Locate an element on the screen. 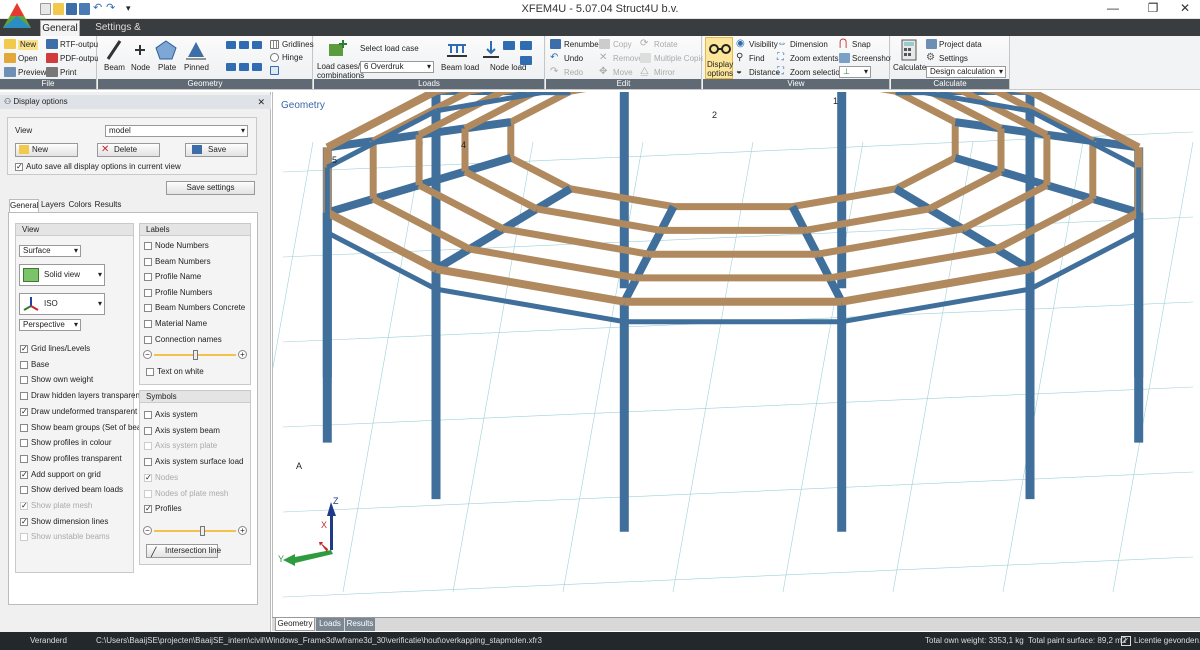  pinned-button: Pinned is located at coordinates (196, 68).